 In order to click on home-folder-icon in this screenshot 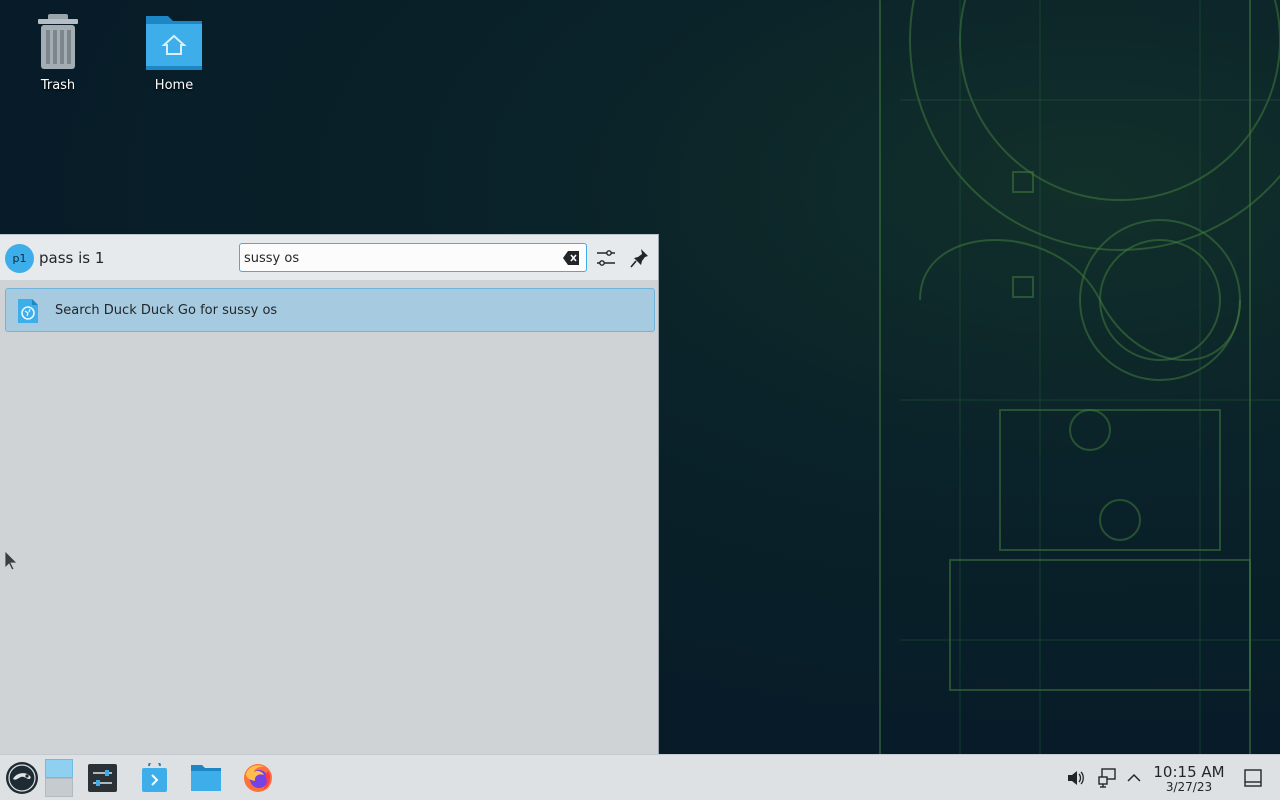, I will do `click(174, 43)`.